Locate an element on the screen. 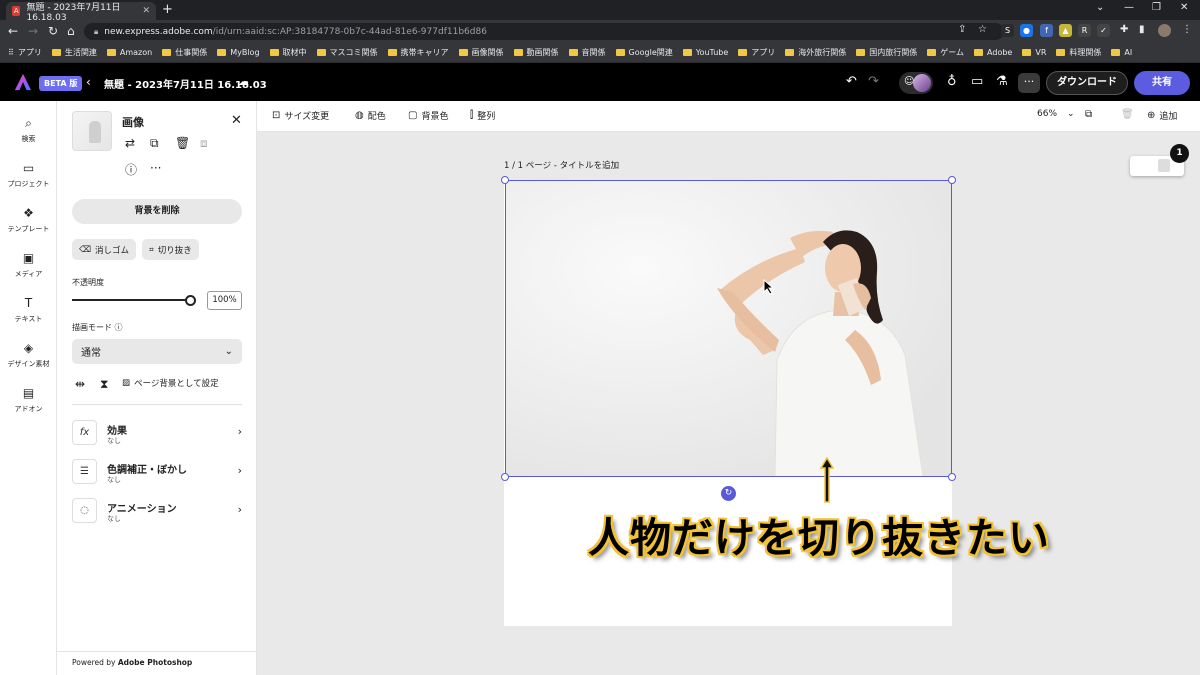 This screenshot has height=675, width=1200. delete-icon: 🗑︎ is located at coordinates (182, 143).